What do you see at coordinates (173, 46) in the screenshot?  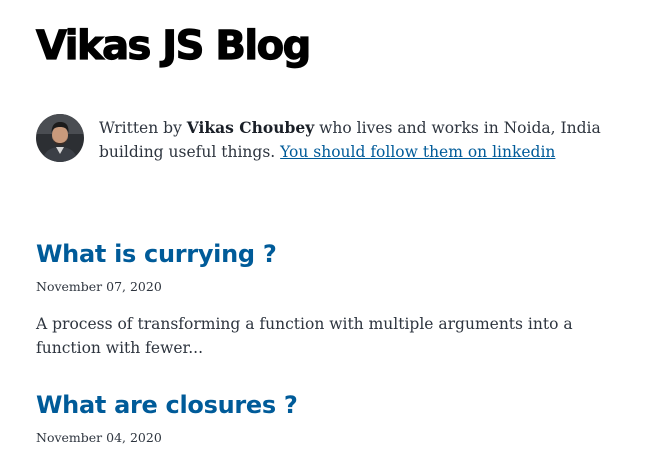 I see `site-title: Vikas JS Blog` at bounding box center [173, 46].